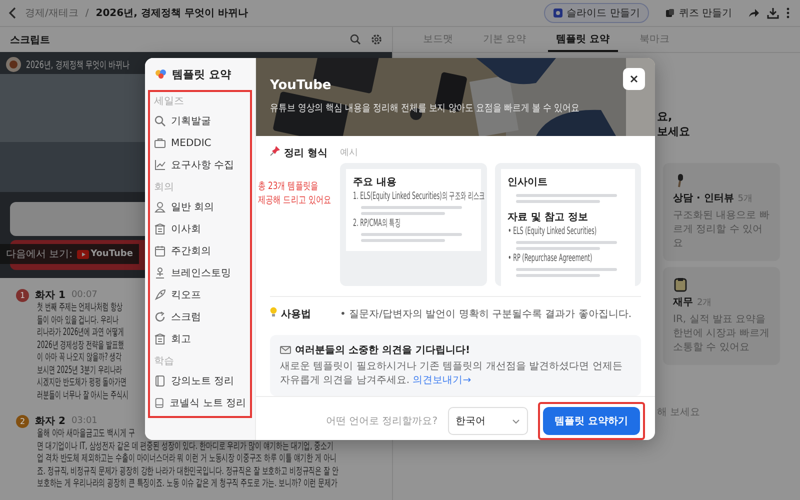 The width and height of the screenshot is (800, 500). I want to click on usage-tip: • 질문자/답변자의 발언이 명확히 구분될수록 결과가 좋아집니다., so click(486, 314).